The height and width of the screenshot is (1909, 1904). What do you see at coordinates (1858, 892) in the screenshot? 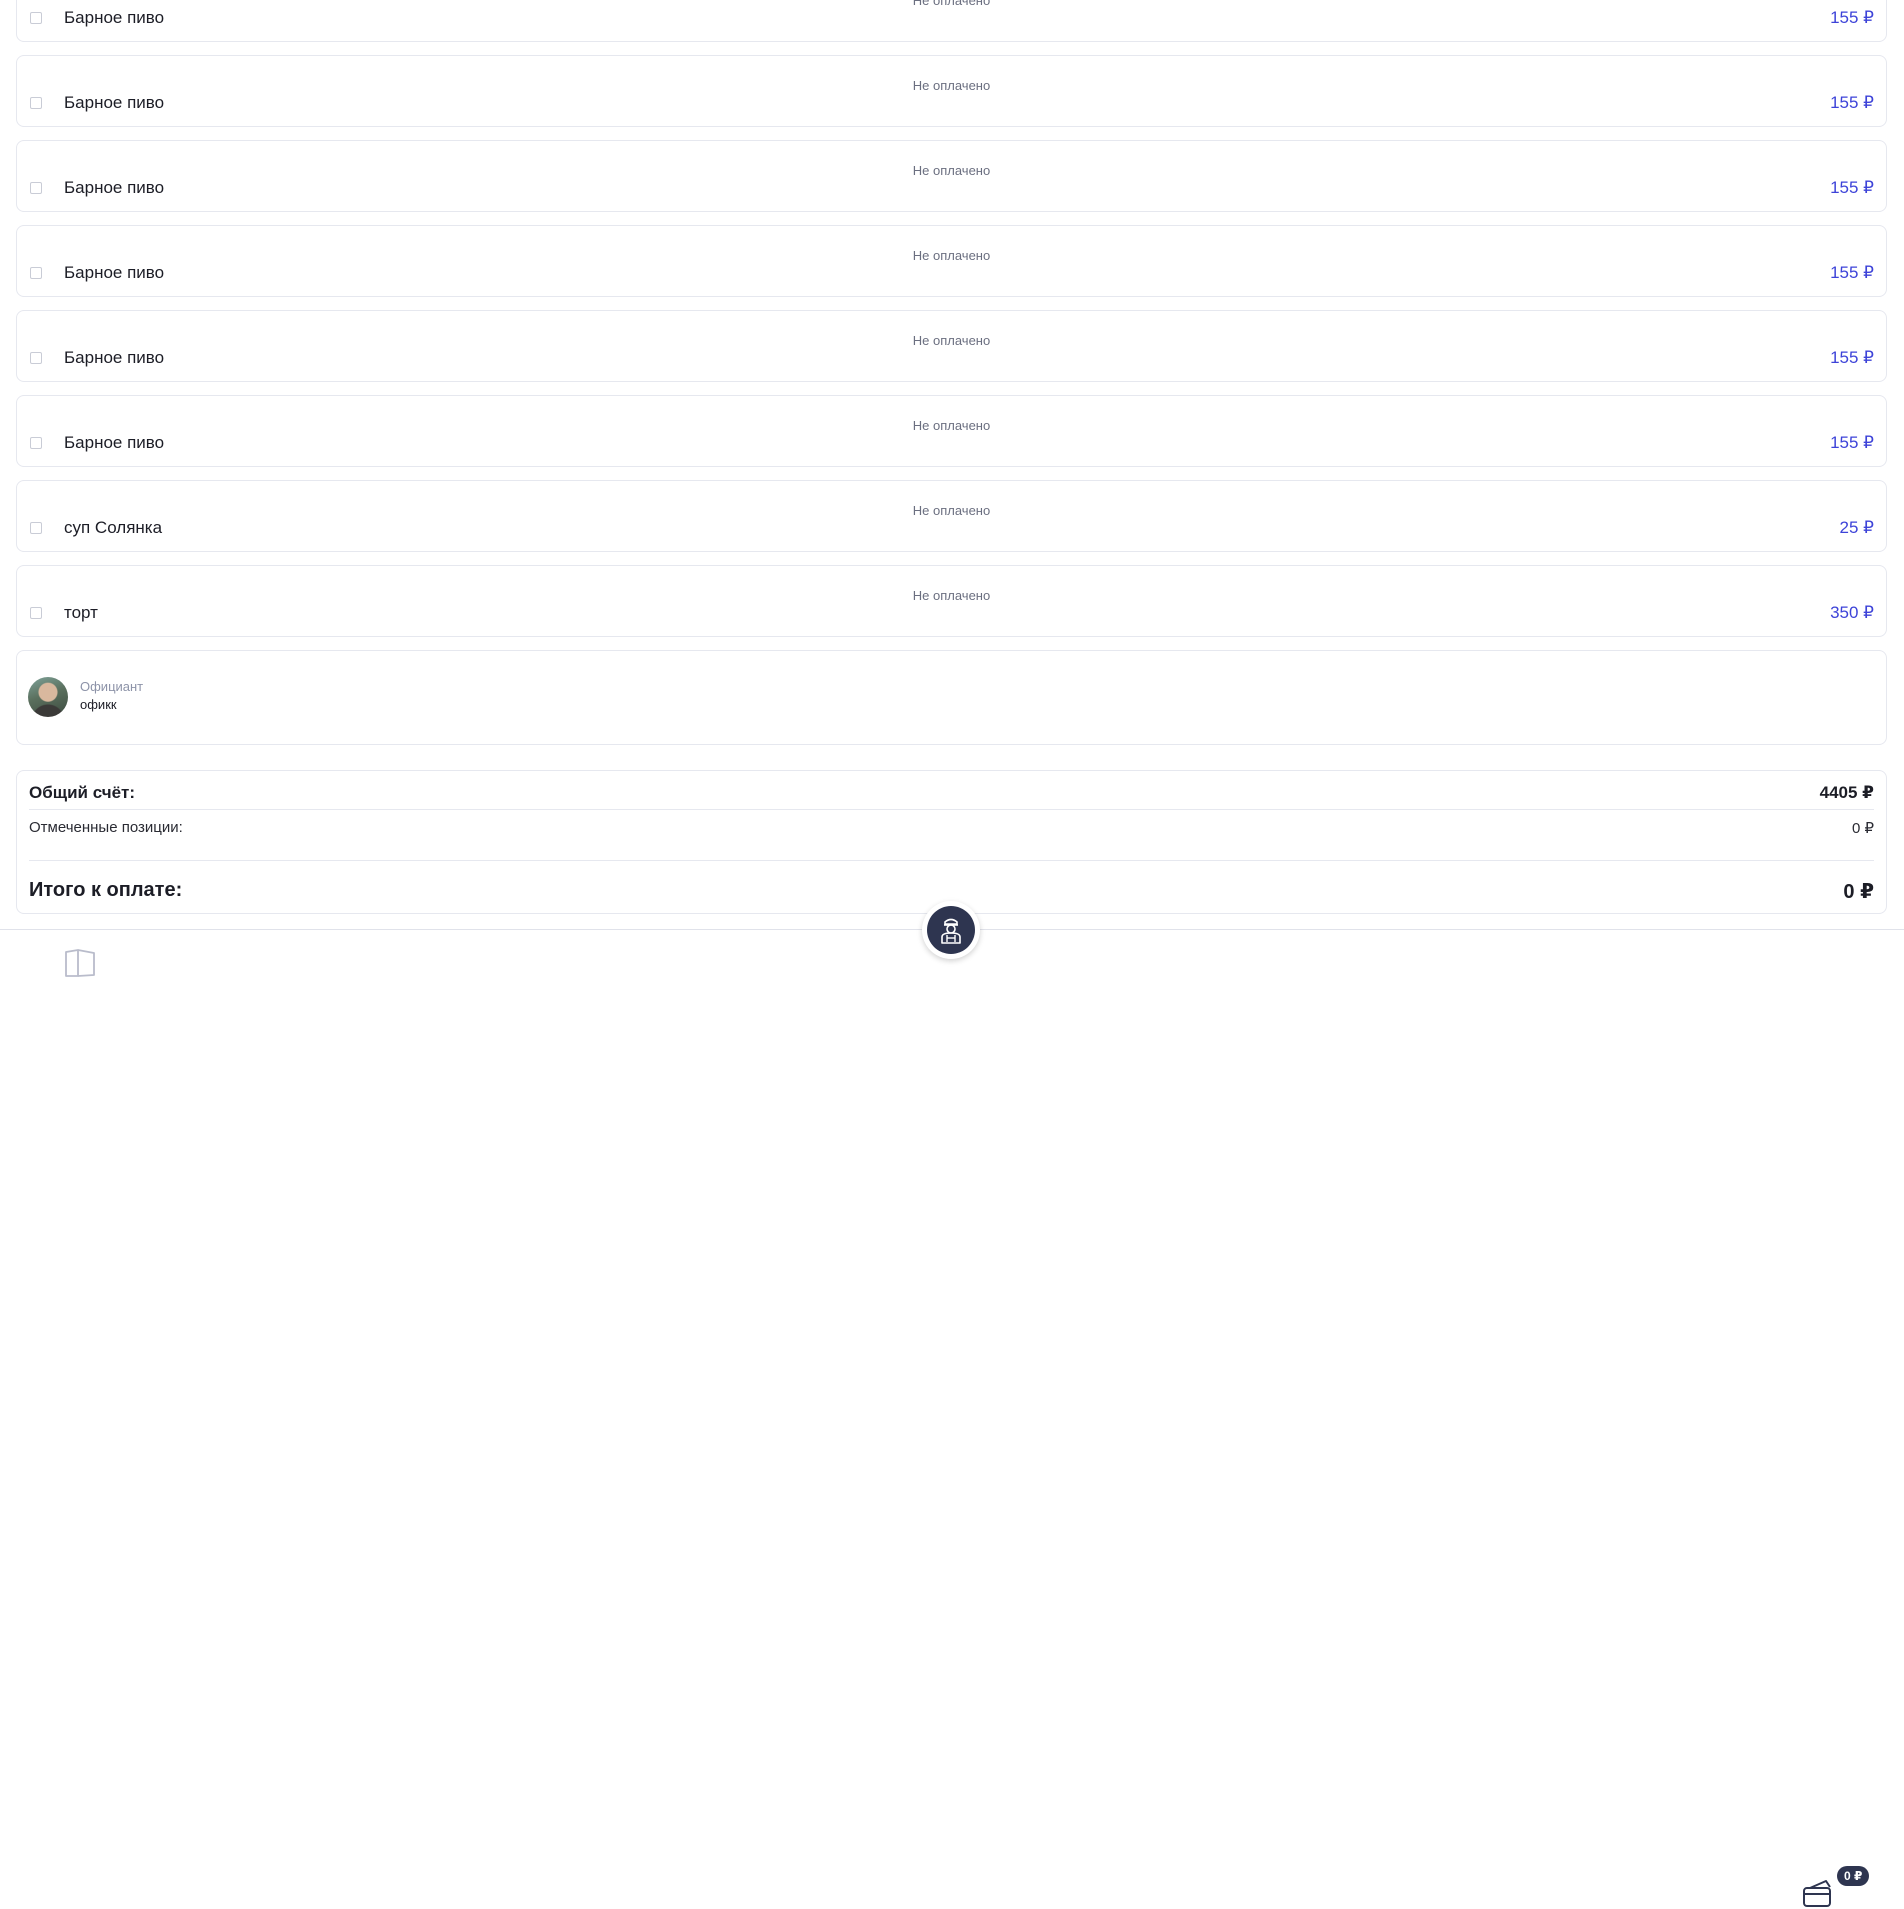
I see `to-pay-value: 0 ₽` at bounding box center [1858, 892].